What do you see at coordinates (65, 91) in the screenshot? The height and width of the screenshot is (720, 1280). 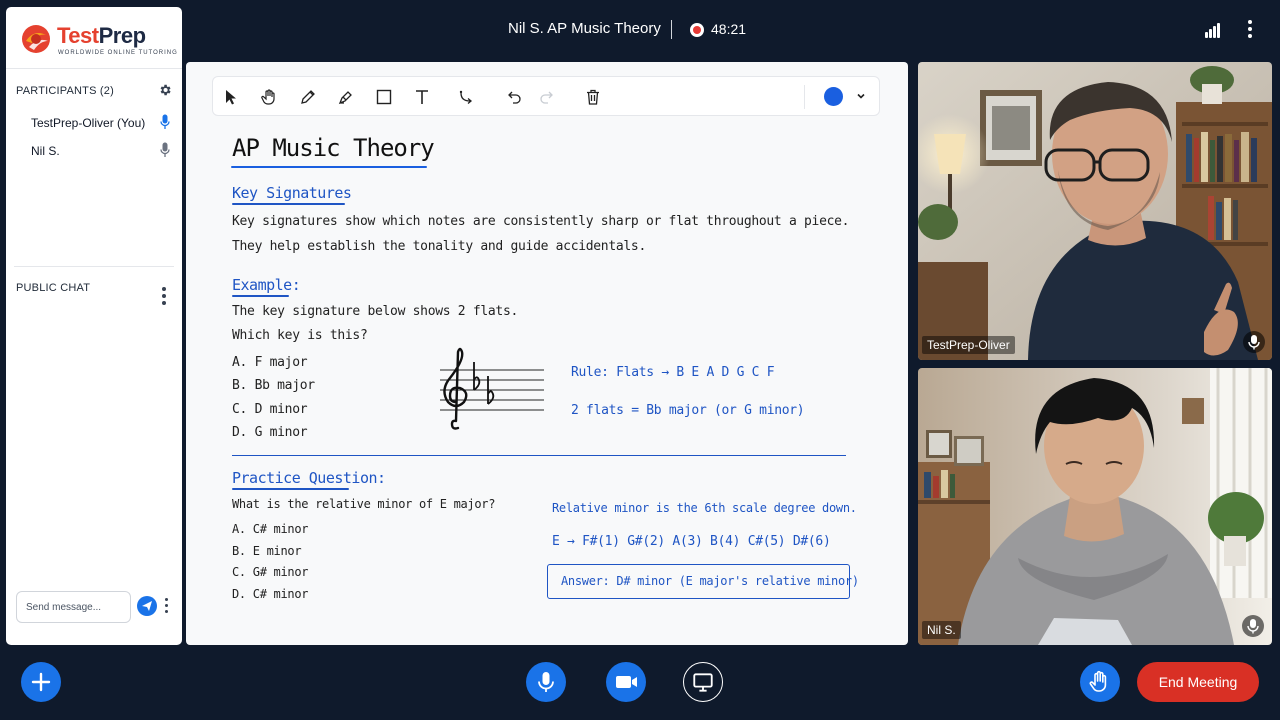 I see `participants-heading: PARTICIPANTS (2)` at bounding box center [65, 91].